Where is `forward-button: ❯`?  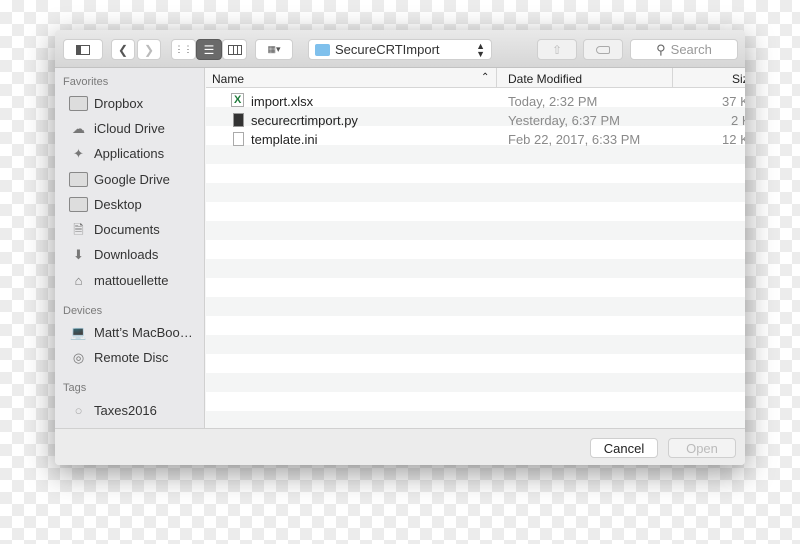
forward-button: ❯ is located at coordinates (149, 49).